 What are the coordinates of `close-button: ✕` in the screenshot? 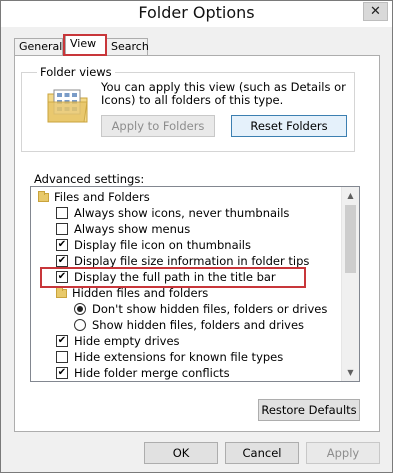 It's located at (375, 11).